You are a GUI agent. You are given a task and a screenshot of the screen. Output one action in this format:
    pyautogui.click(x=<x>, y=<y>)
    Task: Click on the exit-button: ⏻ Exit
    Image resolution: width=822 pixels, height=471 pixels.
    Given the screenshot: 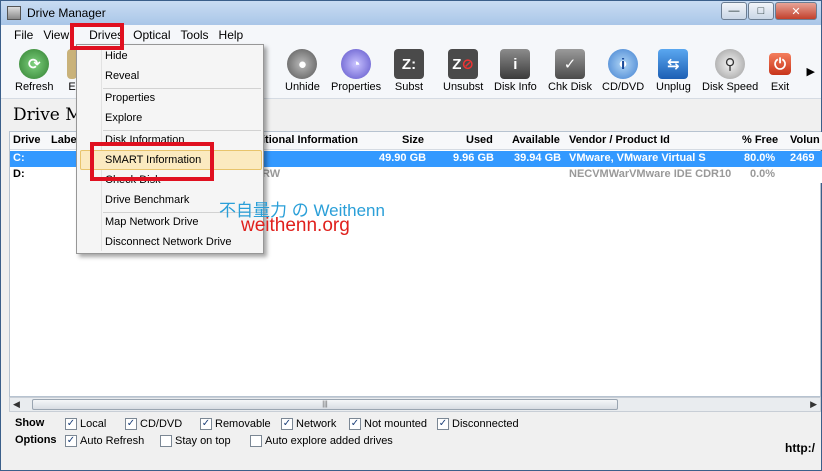 What is the action you would take?
    pyautogui.click(x=780, y=71)
    